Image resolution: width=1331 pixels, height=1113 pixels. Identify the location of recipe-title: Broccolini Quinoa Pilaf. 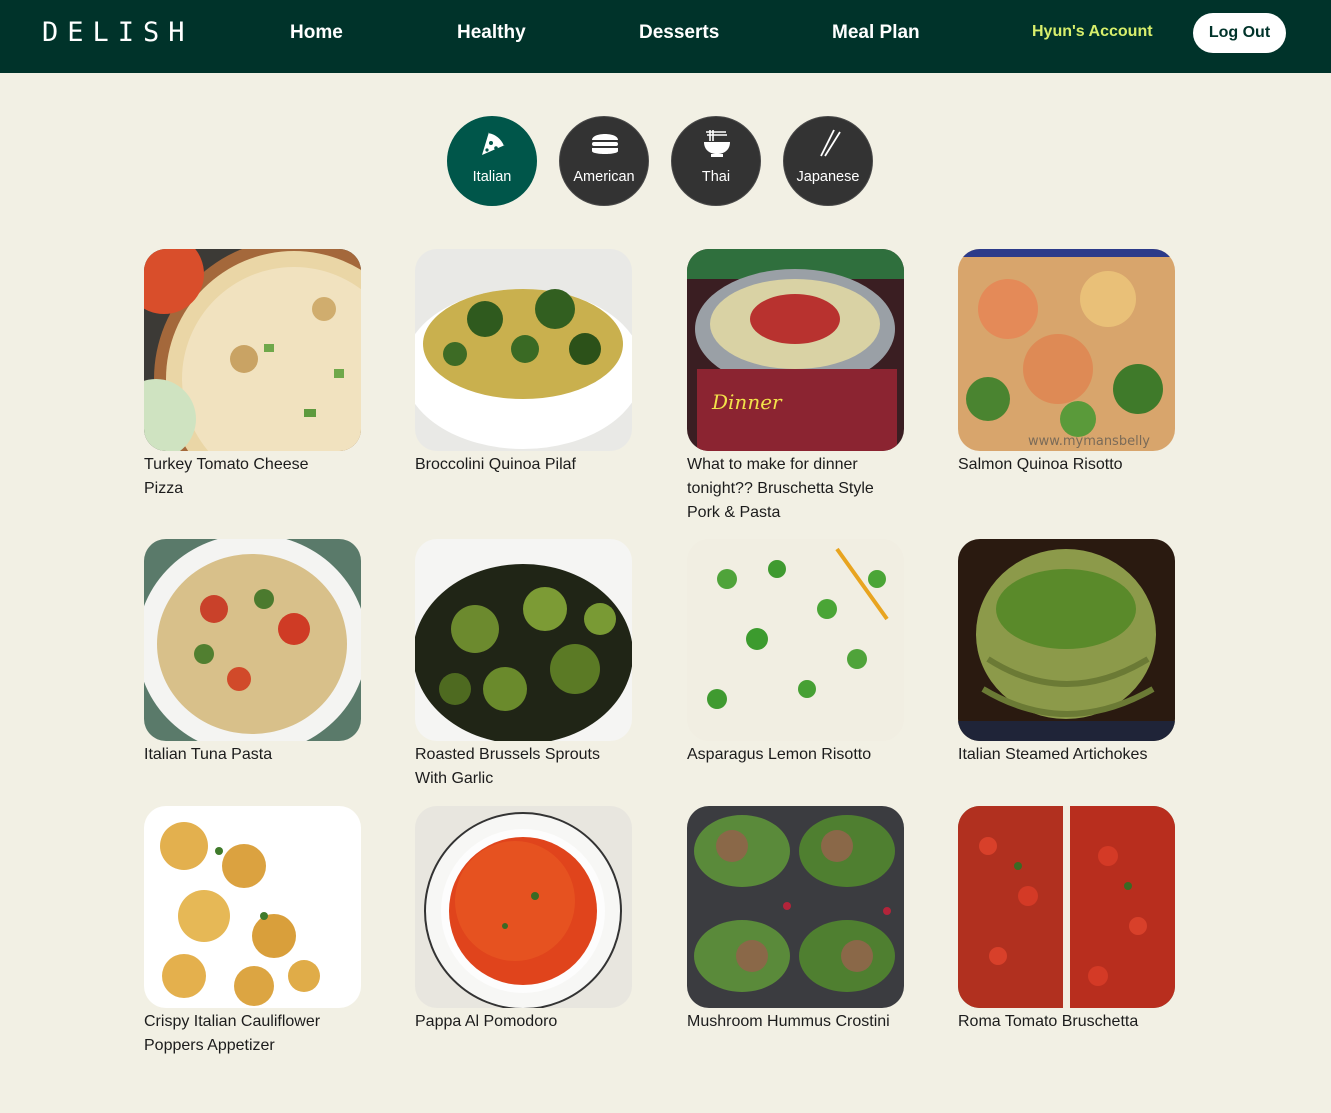
(517, 465).